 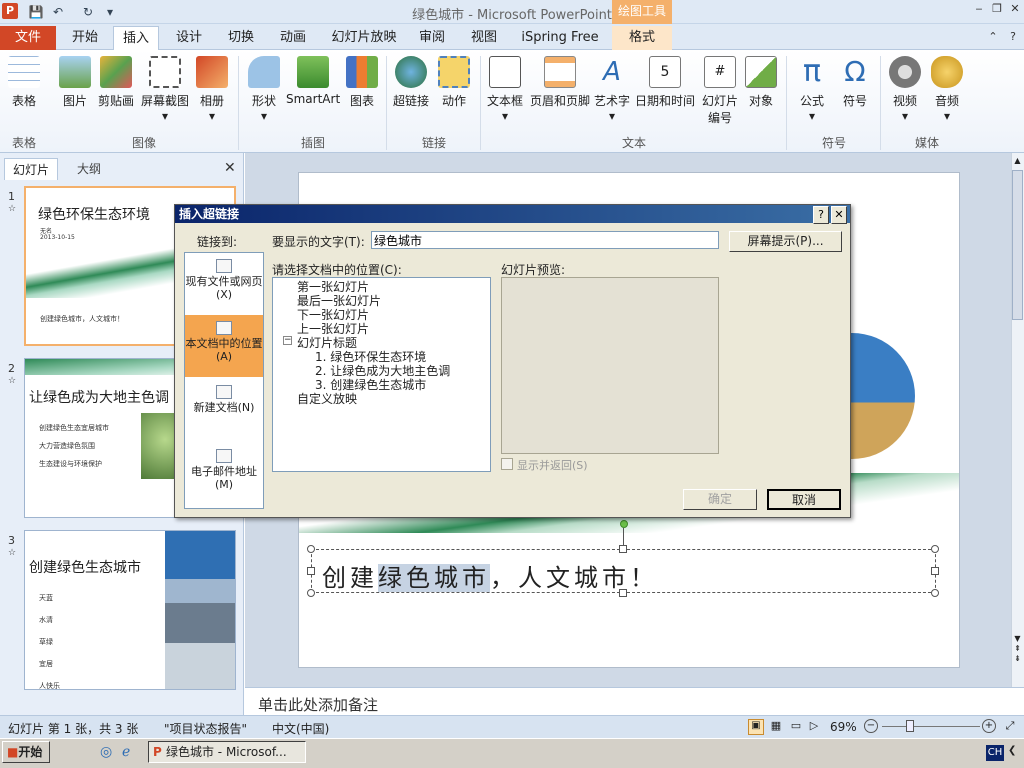 What do you see at coordinates (505, 91) in the screenshot?
I see `textbox-button: 文本框 ▾` at bounding box center [505, 91].